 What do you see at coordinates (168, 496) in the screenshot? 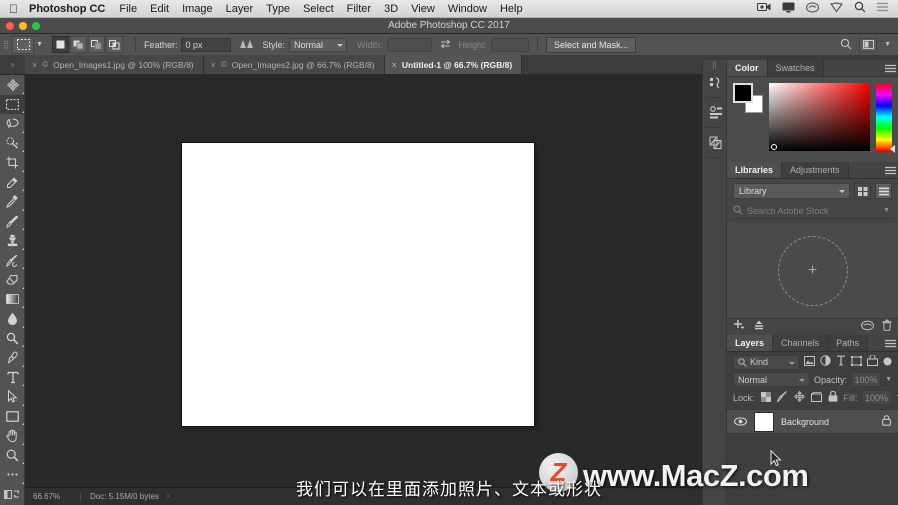
I see `status-chevron-icon: ›` at bounding box center [168, 496].